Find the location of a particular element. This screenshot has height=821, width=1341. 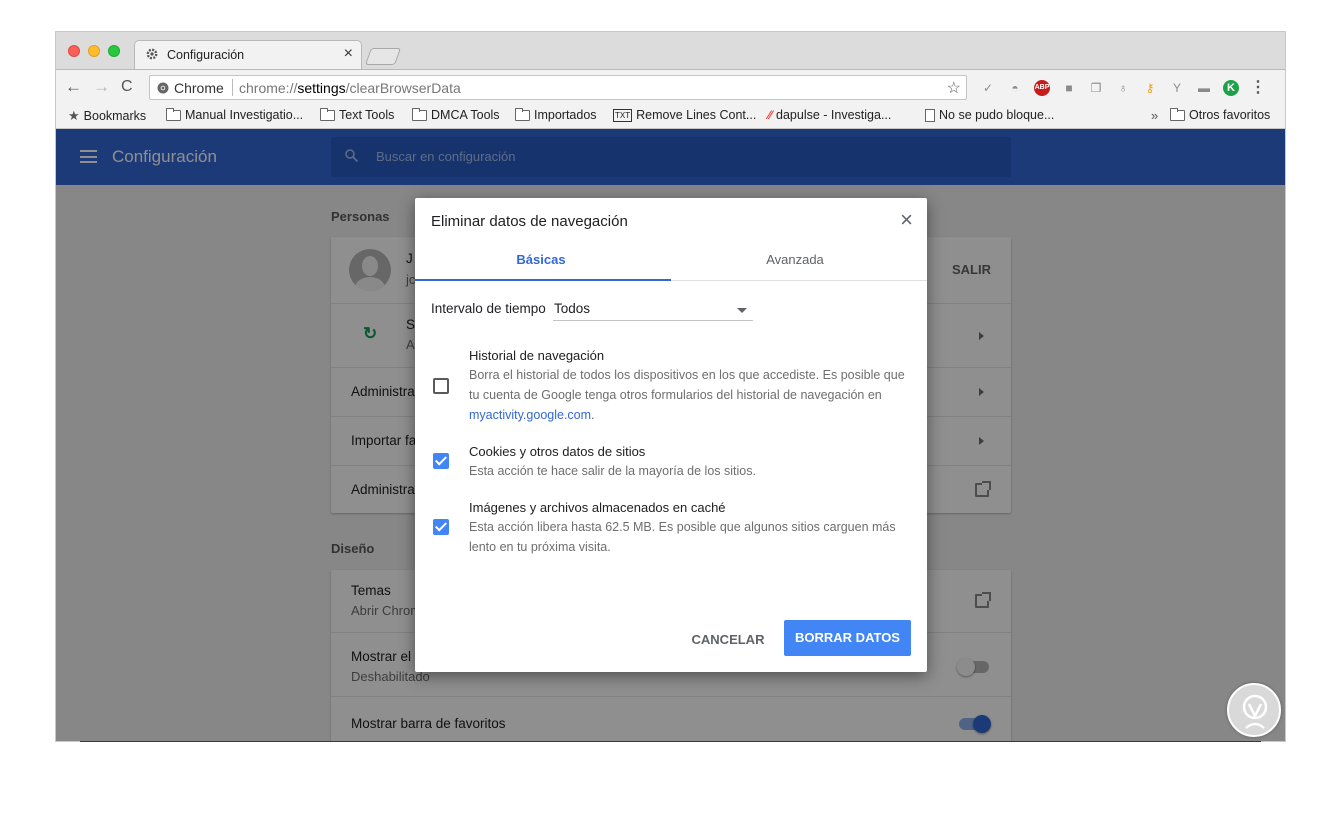

title-bar: Configuración × is located at coordinates (670, 50).